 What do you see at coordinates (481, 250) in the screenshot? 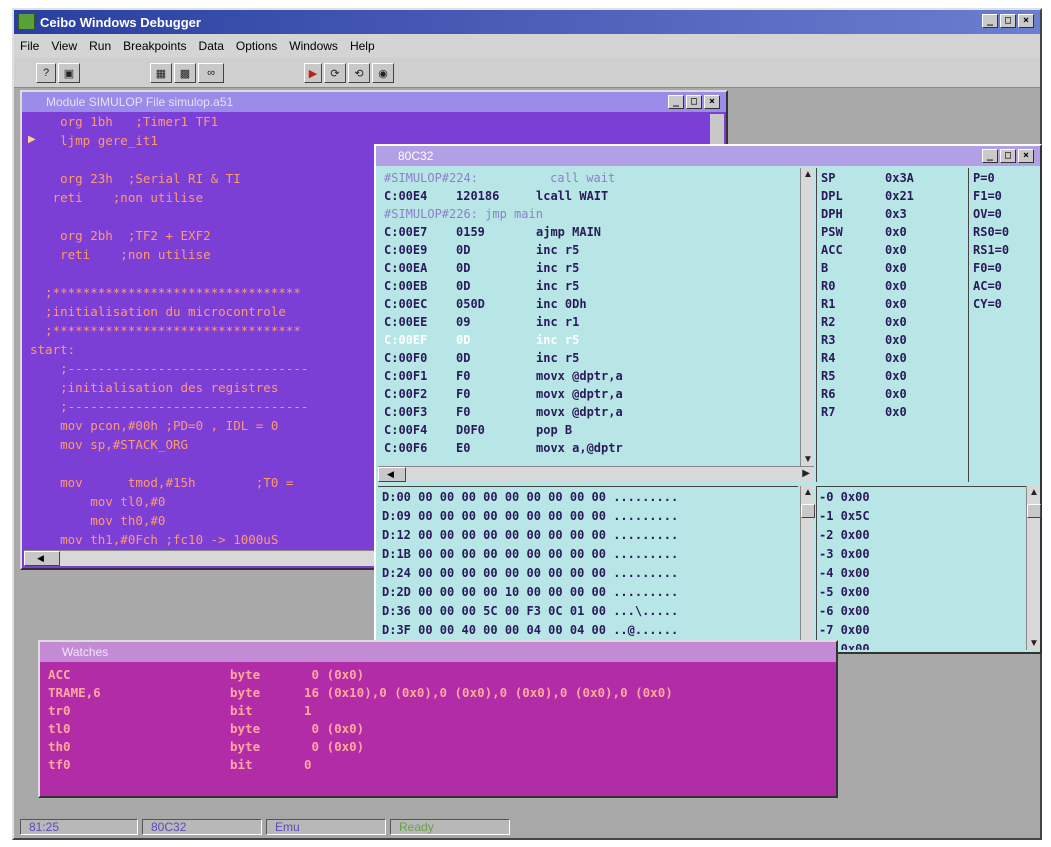
I see `disassembly-line: C:00E9 0D inc r5` at bounding box center [481, 250].